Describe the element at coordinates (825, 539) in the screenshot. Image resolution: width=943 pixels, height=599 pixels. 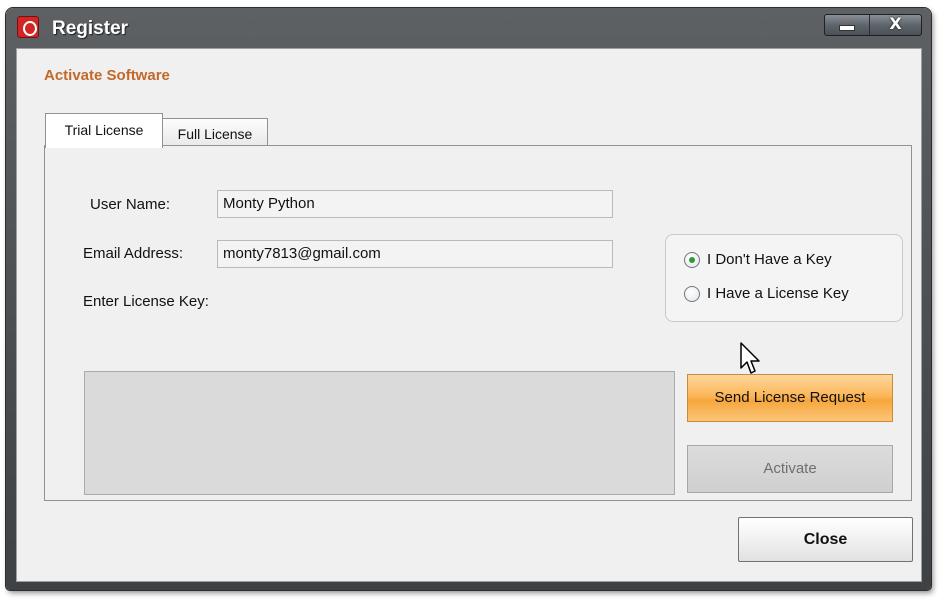
I see `close-button: Close` at that location.